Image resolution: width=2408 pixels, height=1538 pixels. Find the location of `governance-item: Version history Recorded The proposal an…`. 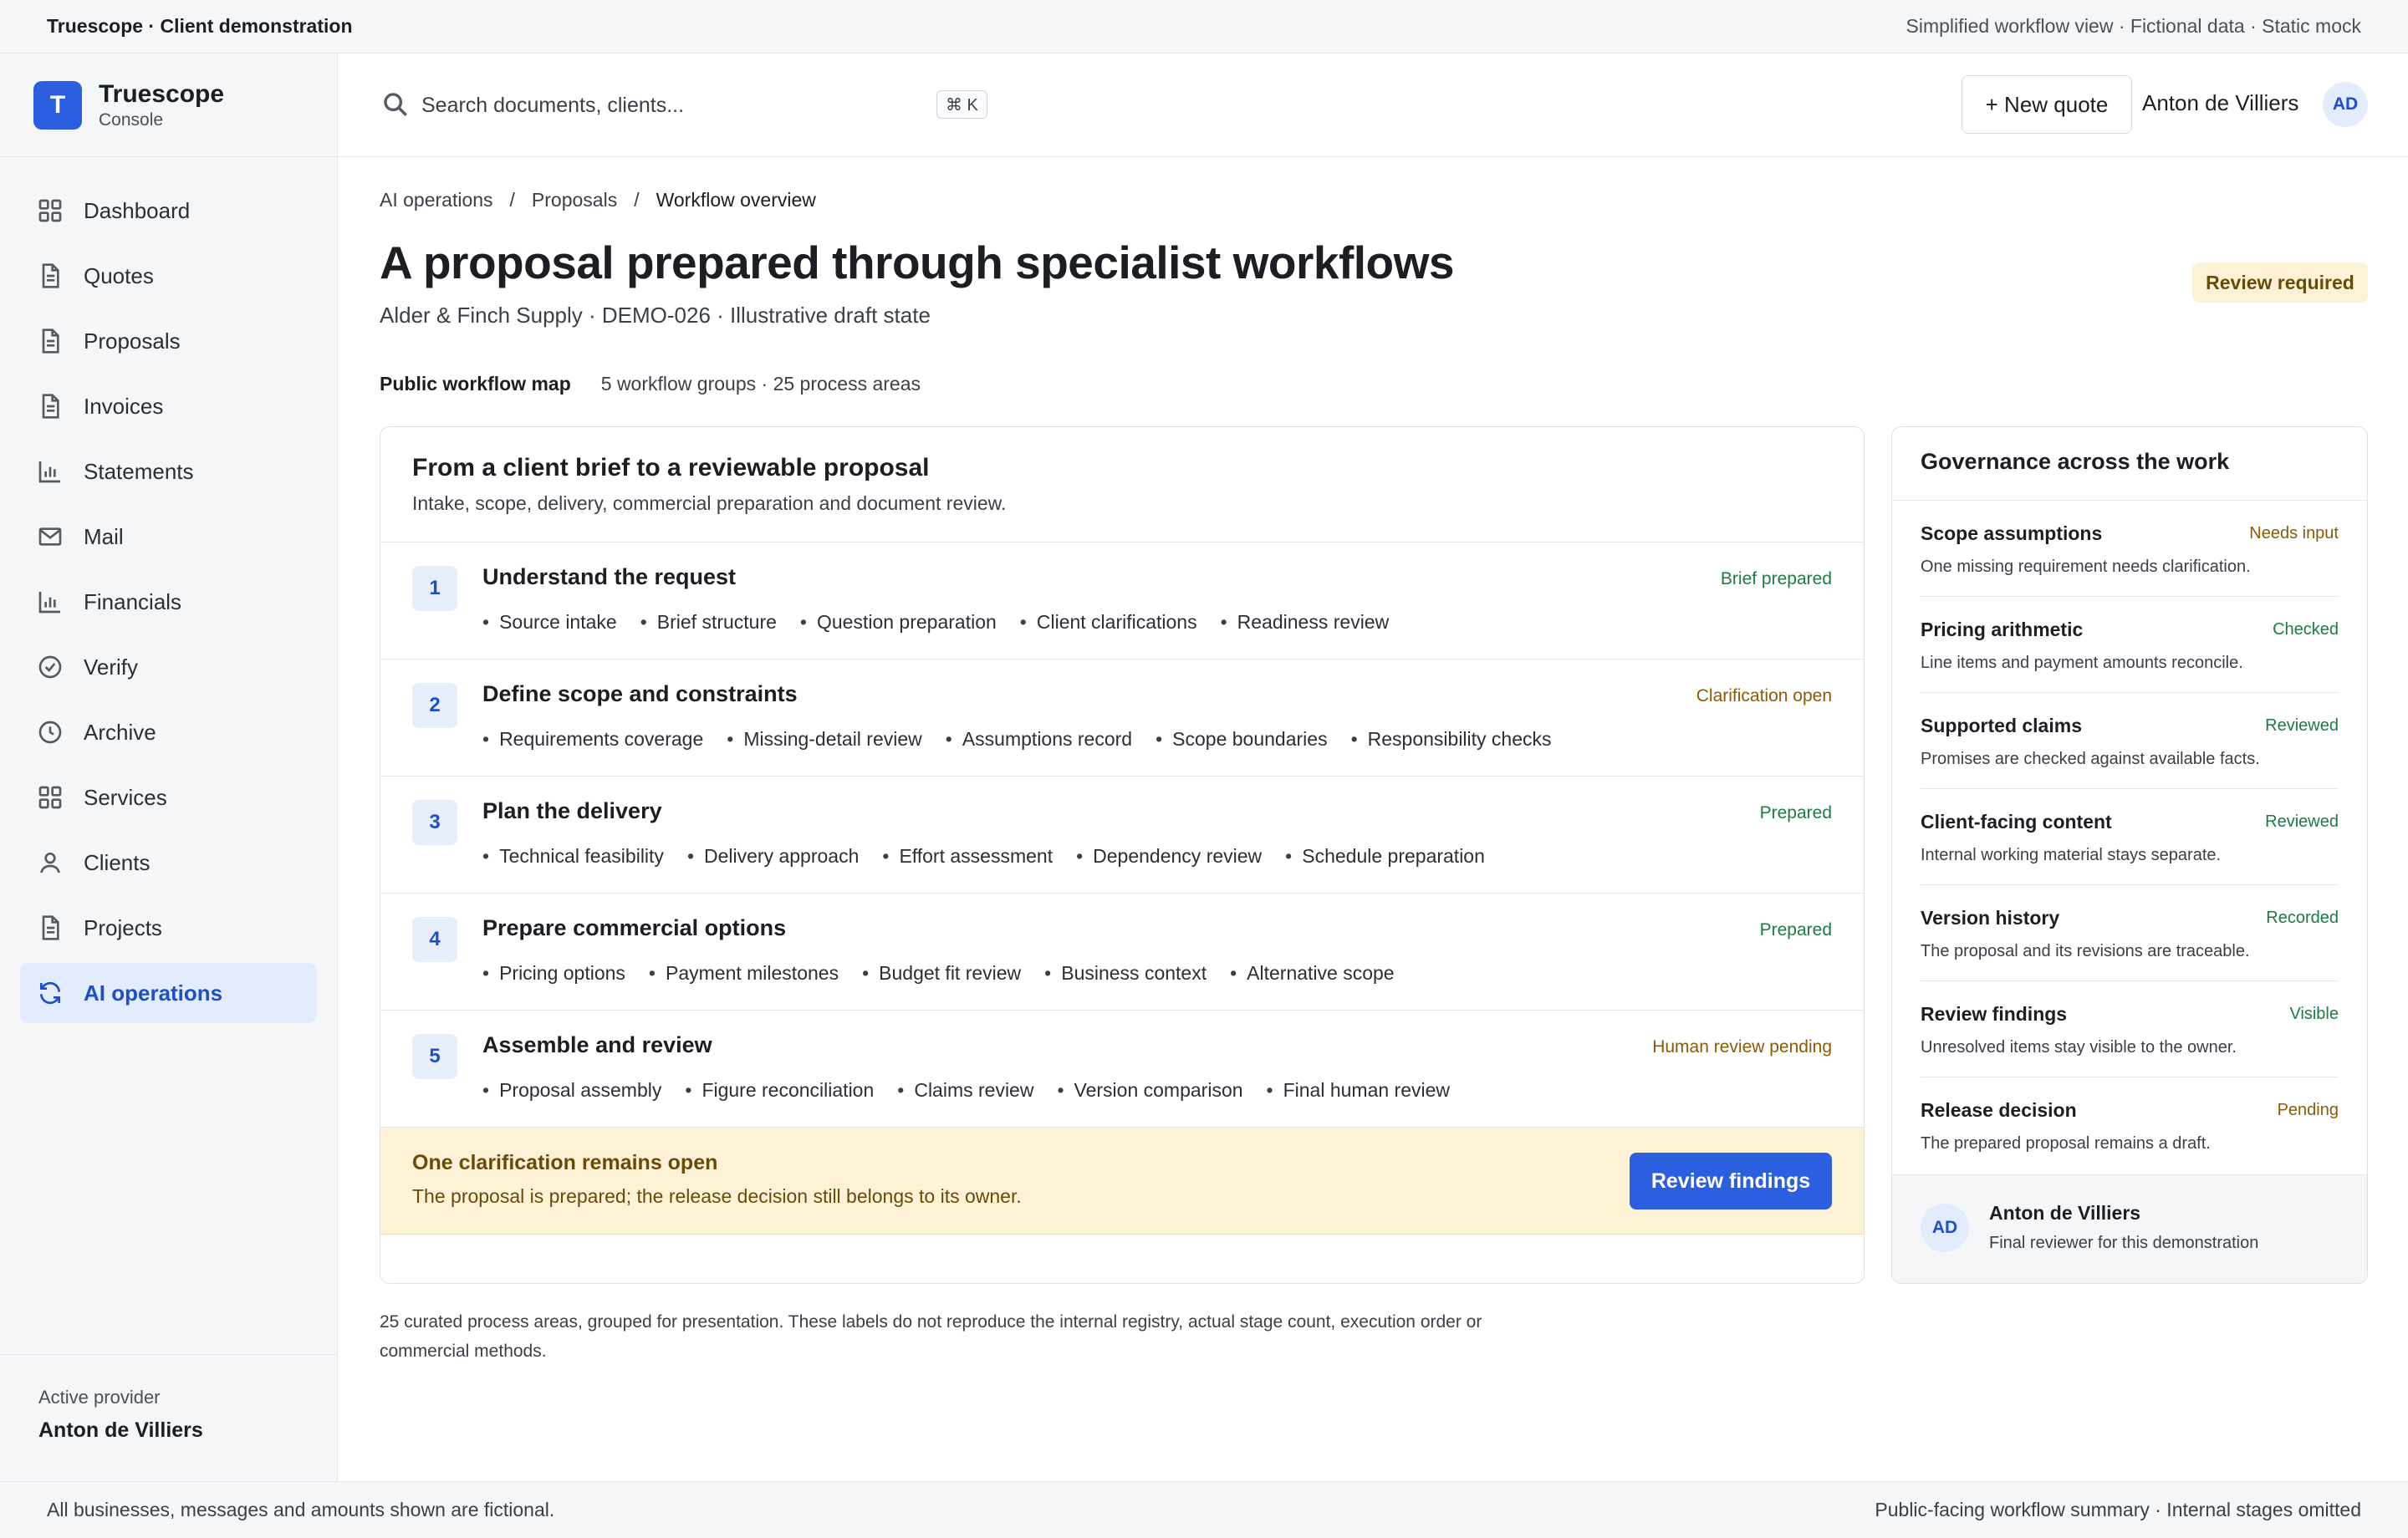

governance-item: Version history Recorded The proposal an… is located at coordinates (2130, 933).